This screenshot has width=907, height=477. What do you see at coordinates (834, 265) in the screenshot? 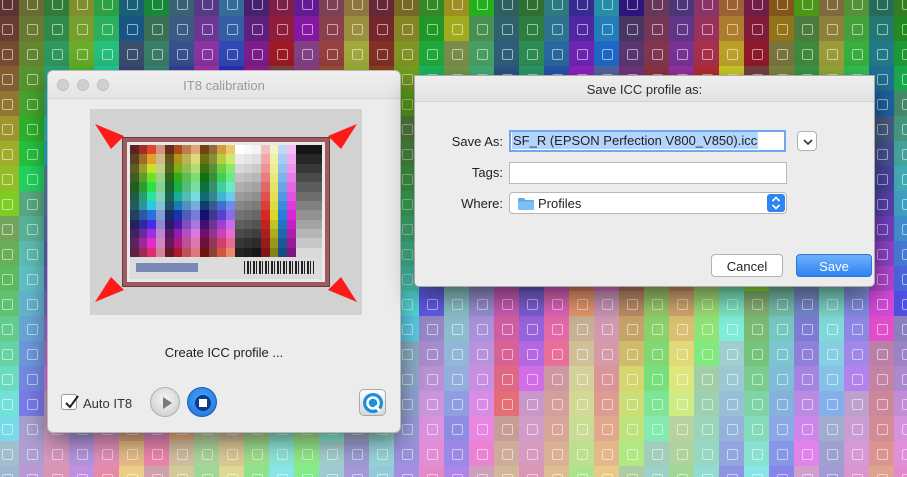
I see `save-button: Save` at bounding box center [834, 265].